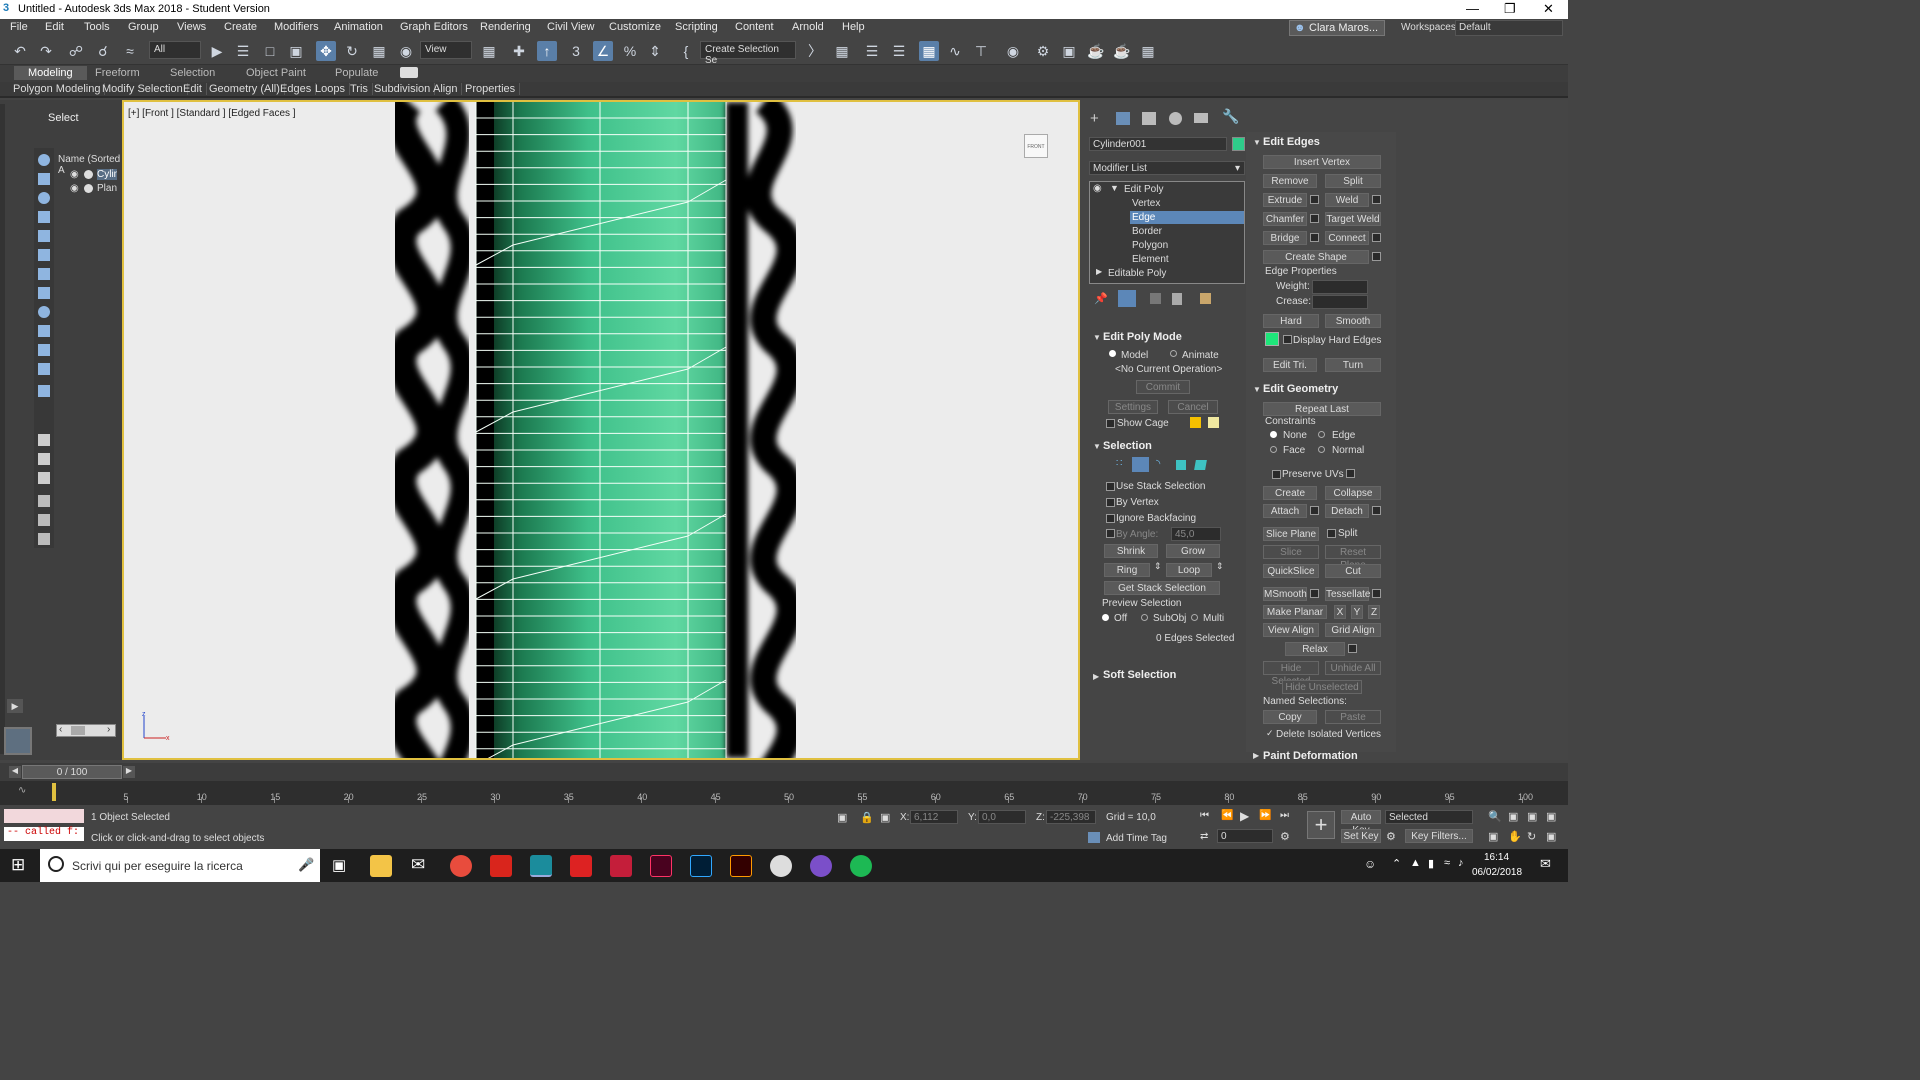 The height and width of the screenshot is (1080, 1920). What do you see at coordinates (1353, 219) in the screenshot?
I see `target-weld-button: Target Weld` at bounding box center [1353, 219].